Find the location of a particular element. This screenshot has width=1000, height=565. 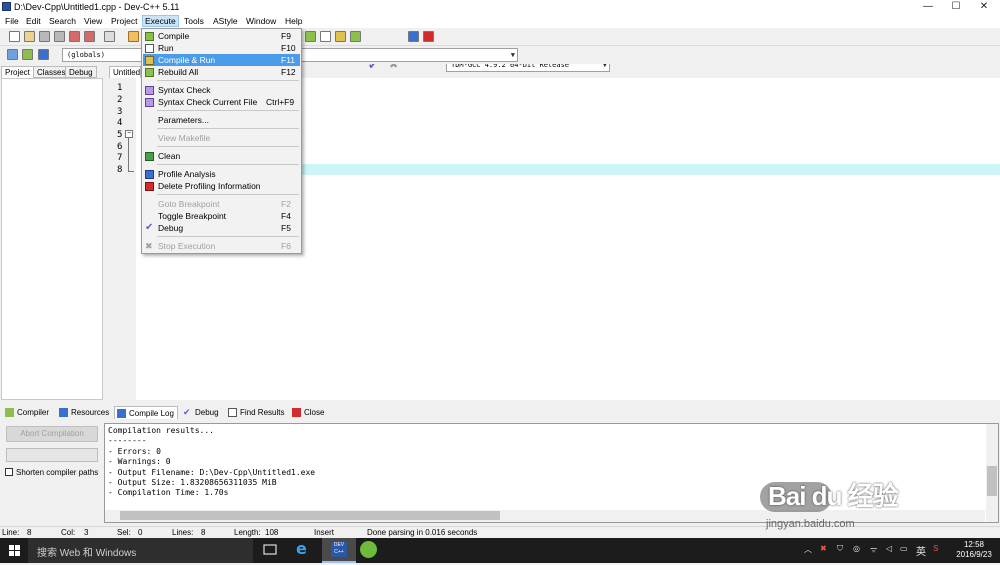

menu-item-stop-execution: ✖ Stop Execution F6 is located at coordinates (221, 246).